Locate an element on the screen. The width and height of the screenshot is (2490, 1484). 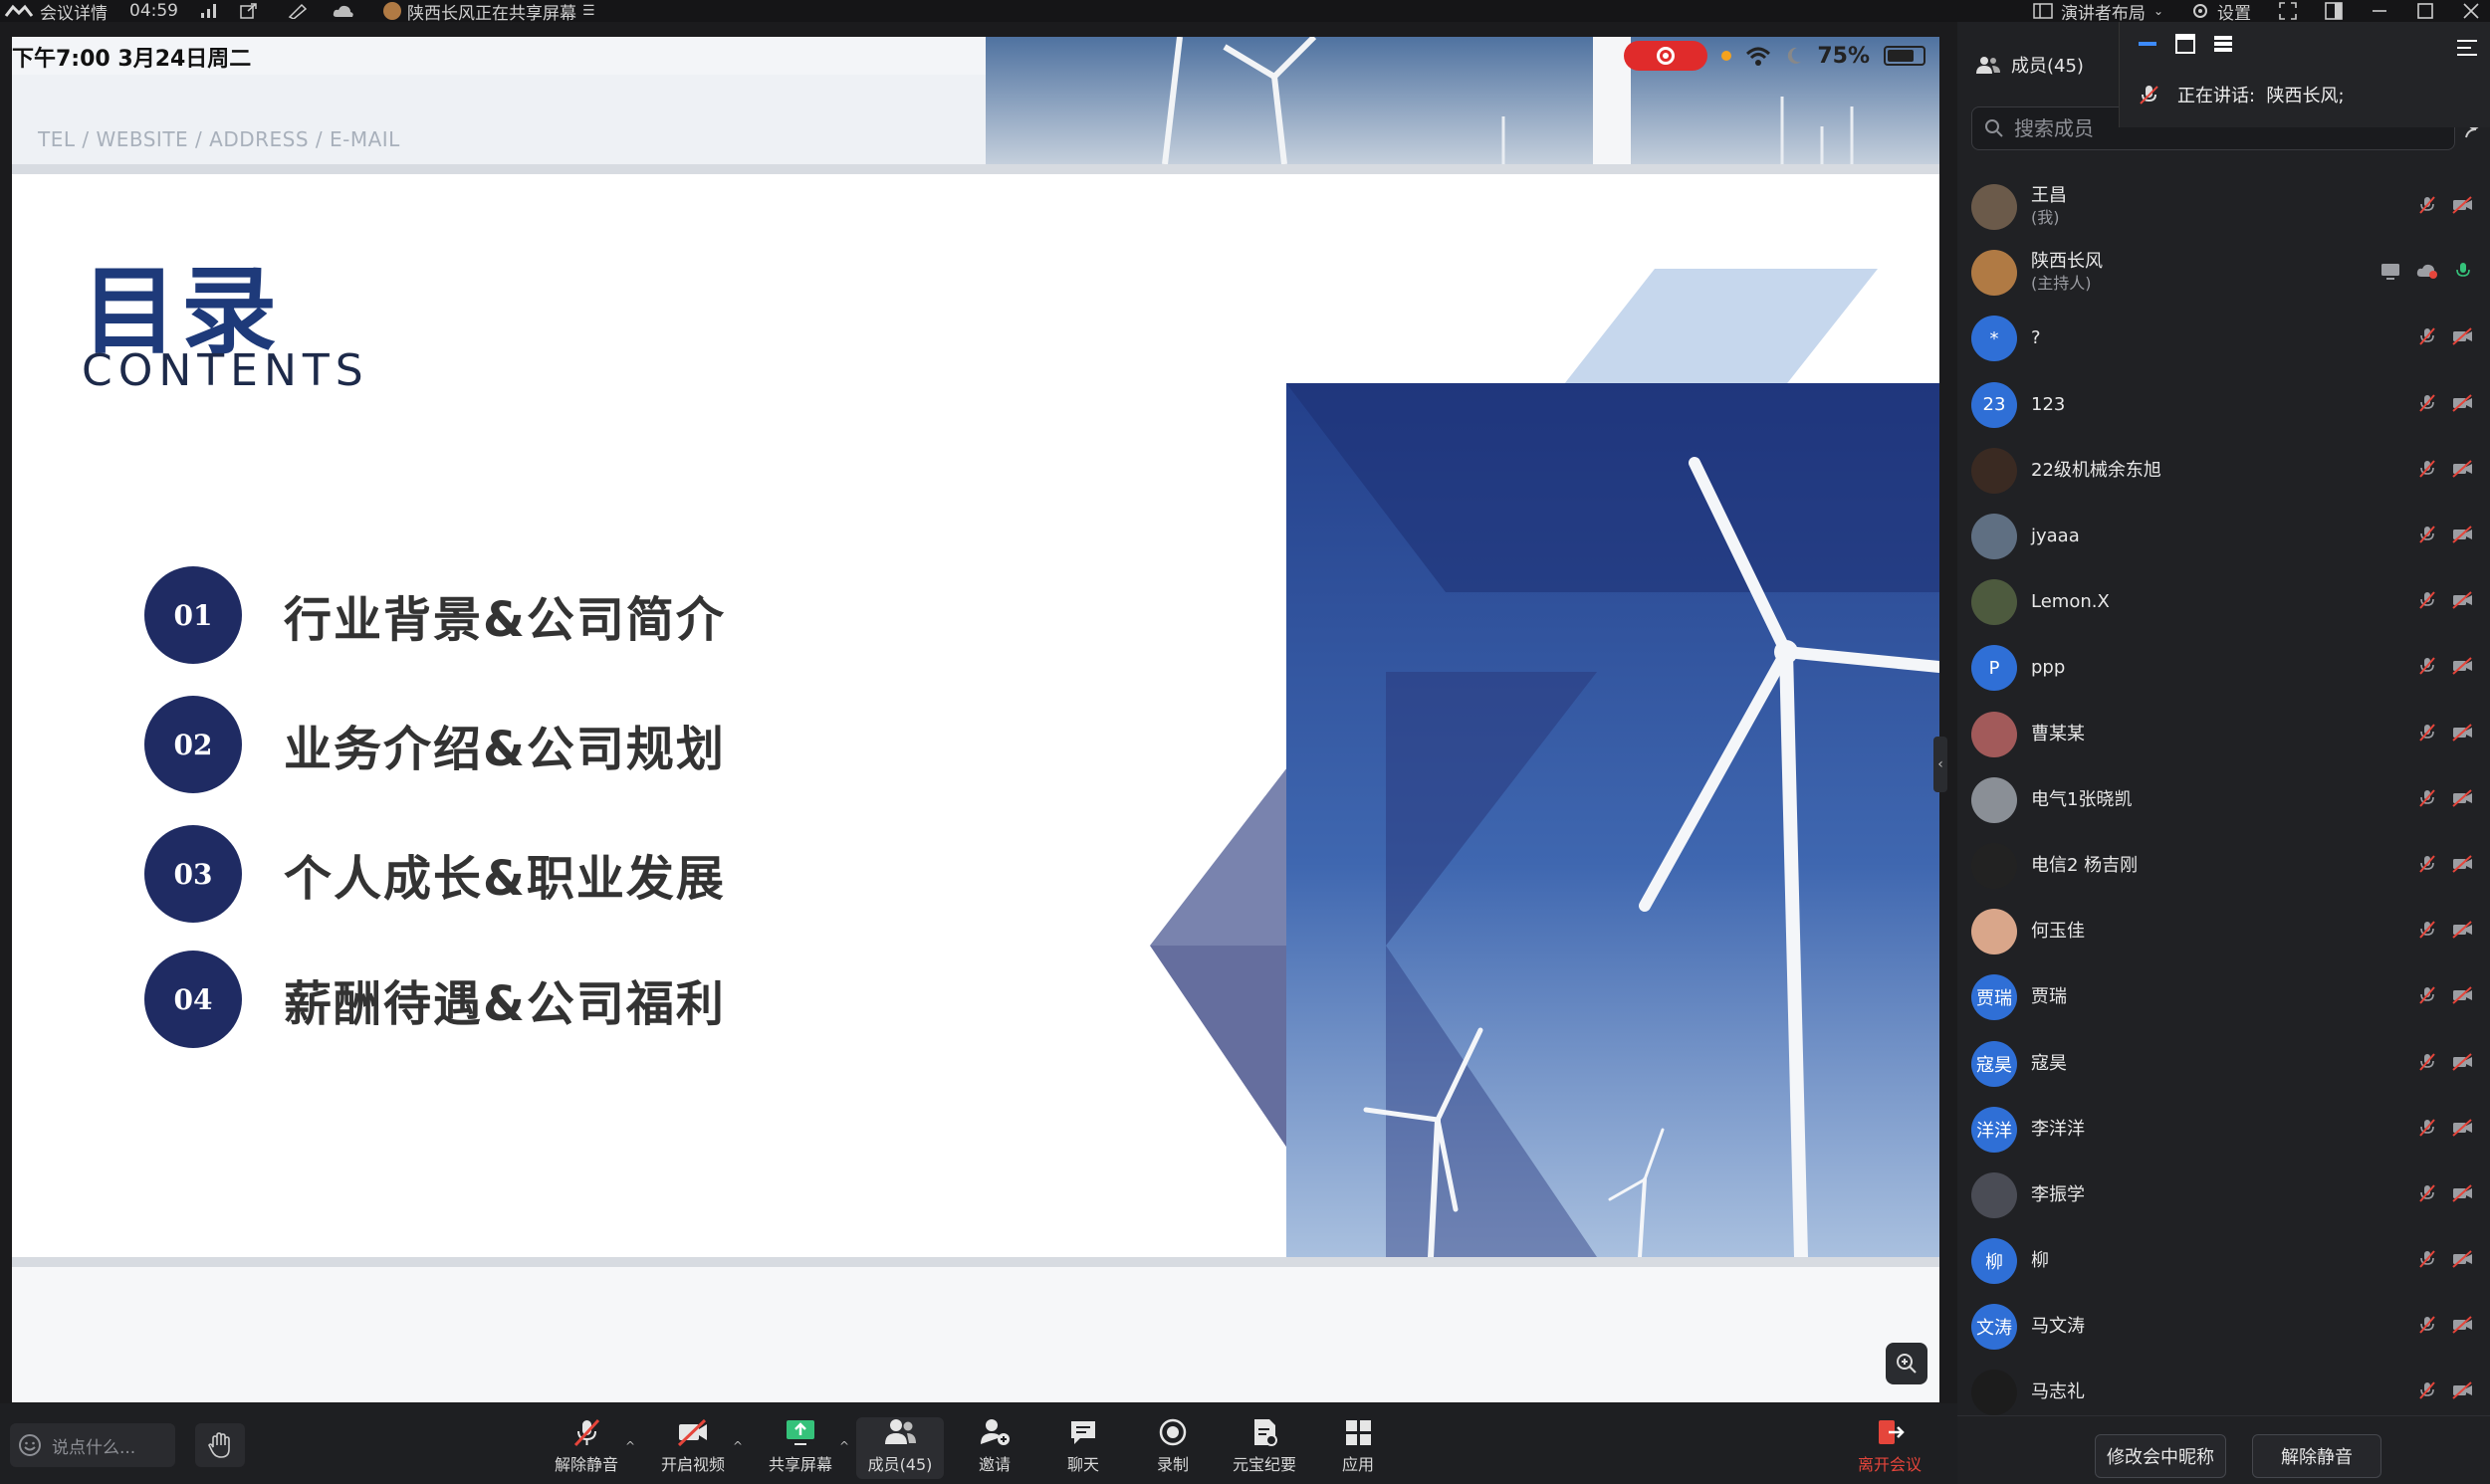
window-view-icon is located at coordinates (2185, 44).